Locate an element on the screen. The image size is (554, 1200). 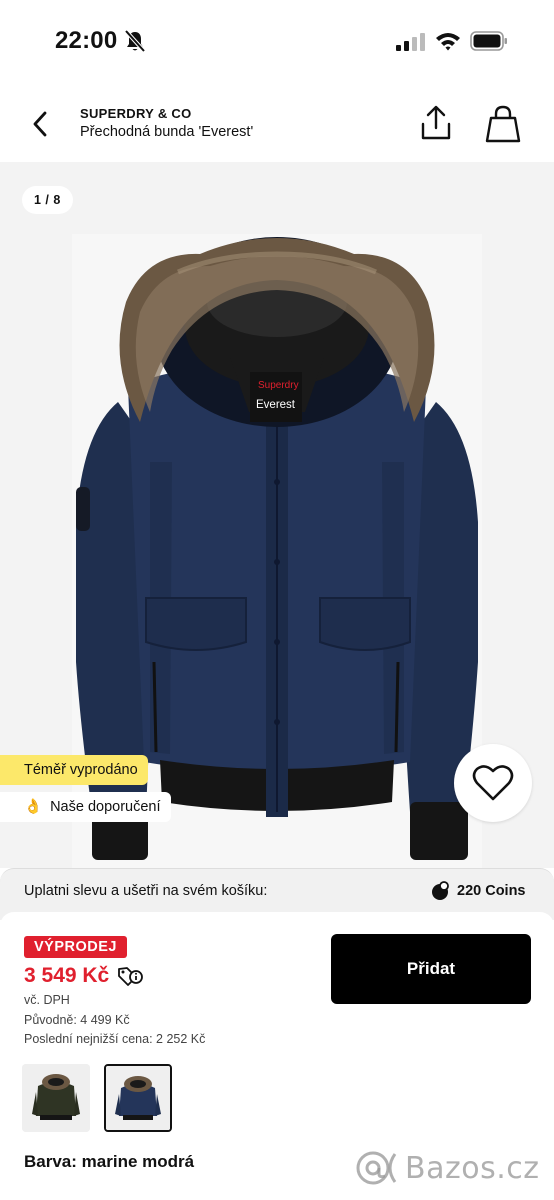
bazos-logo-icon is located at coordinates (376, 1168).